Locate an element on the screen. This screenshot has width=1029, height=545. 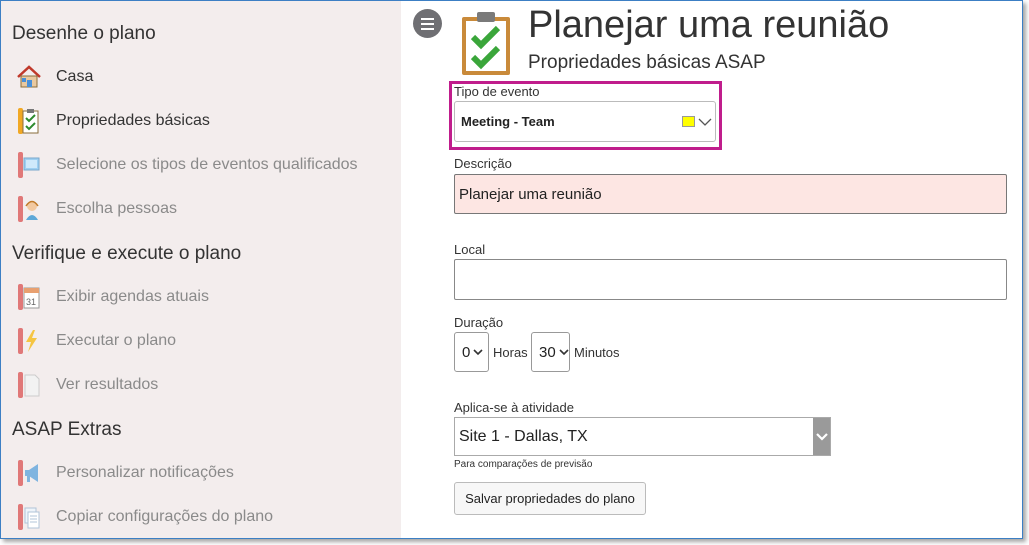
hamburger-menu-icon is located at coordinates (427, 23).